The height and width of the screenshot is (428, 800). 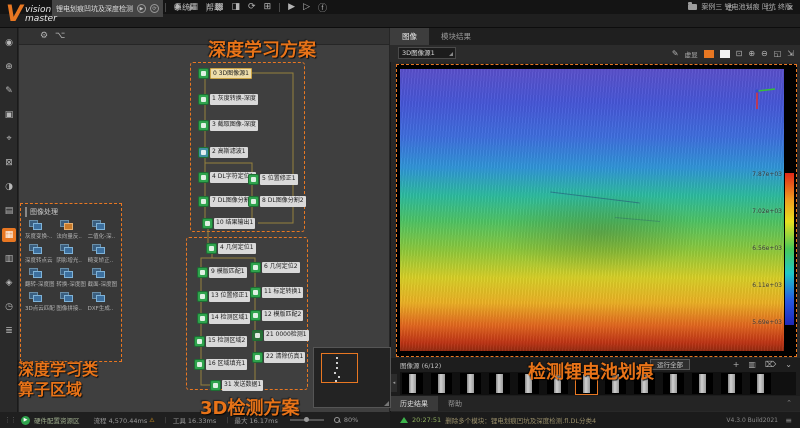 I want to click on operator-item: 灰度变换-.., so click(x=40, y=230).